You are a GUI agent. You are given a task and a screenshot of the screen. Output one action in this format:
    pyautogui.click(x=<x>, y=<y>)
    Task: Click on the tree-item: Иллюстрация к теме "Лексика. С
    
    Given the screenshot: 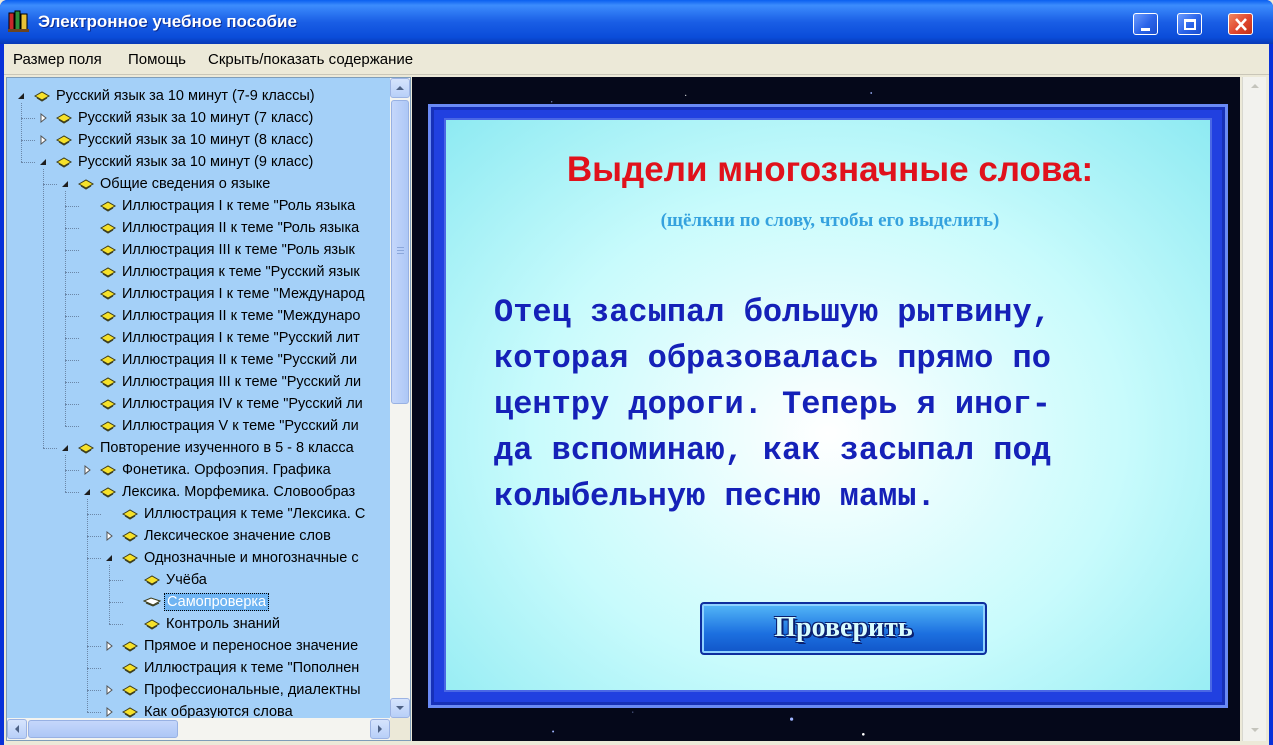 What is the action you would take?
    pyautogui.click(x=235, y=514)
    